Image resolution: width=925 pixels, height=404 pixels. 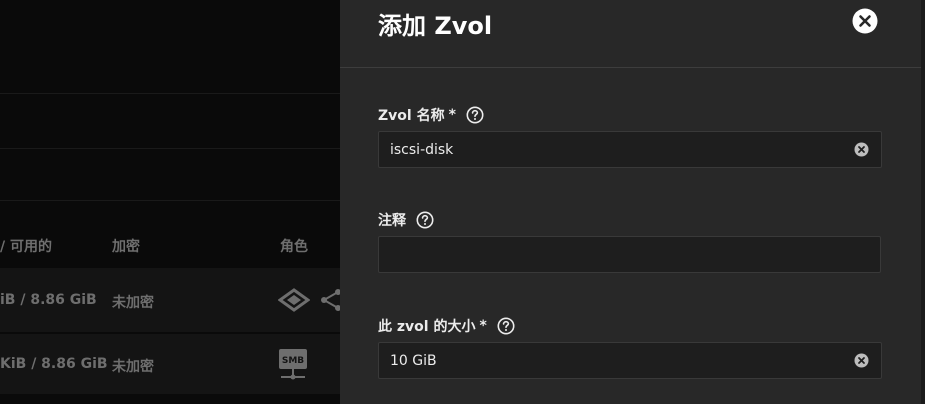 I want to click on zvol-size-label: 此 zvol 的大小 *, so click(x=446, y=326).